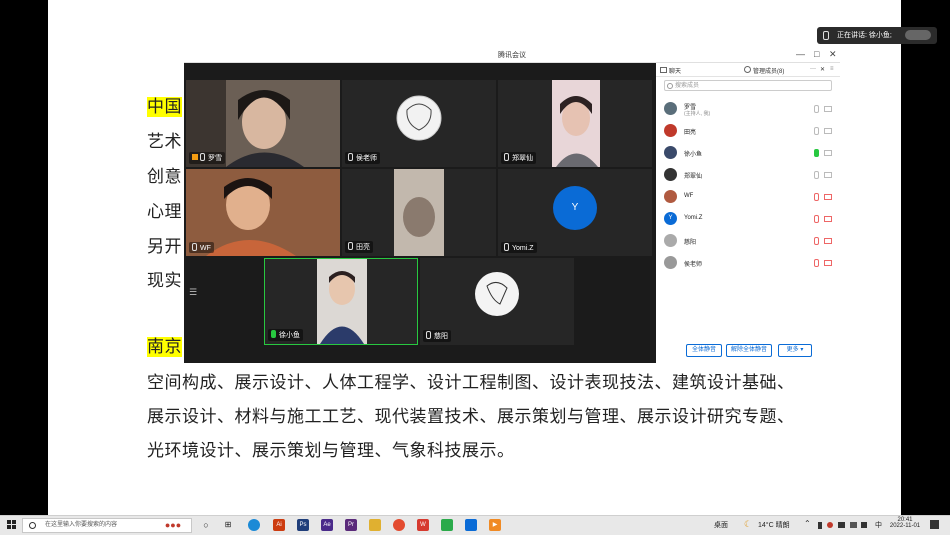 The height and width of the screenshot is (535, 950). I want to click on media-player-icon: ▶, so click(495, 525).